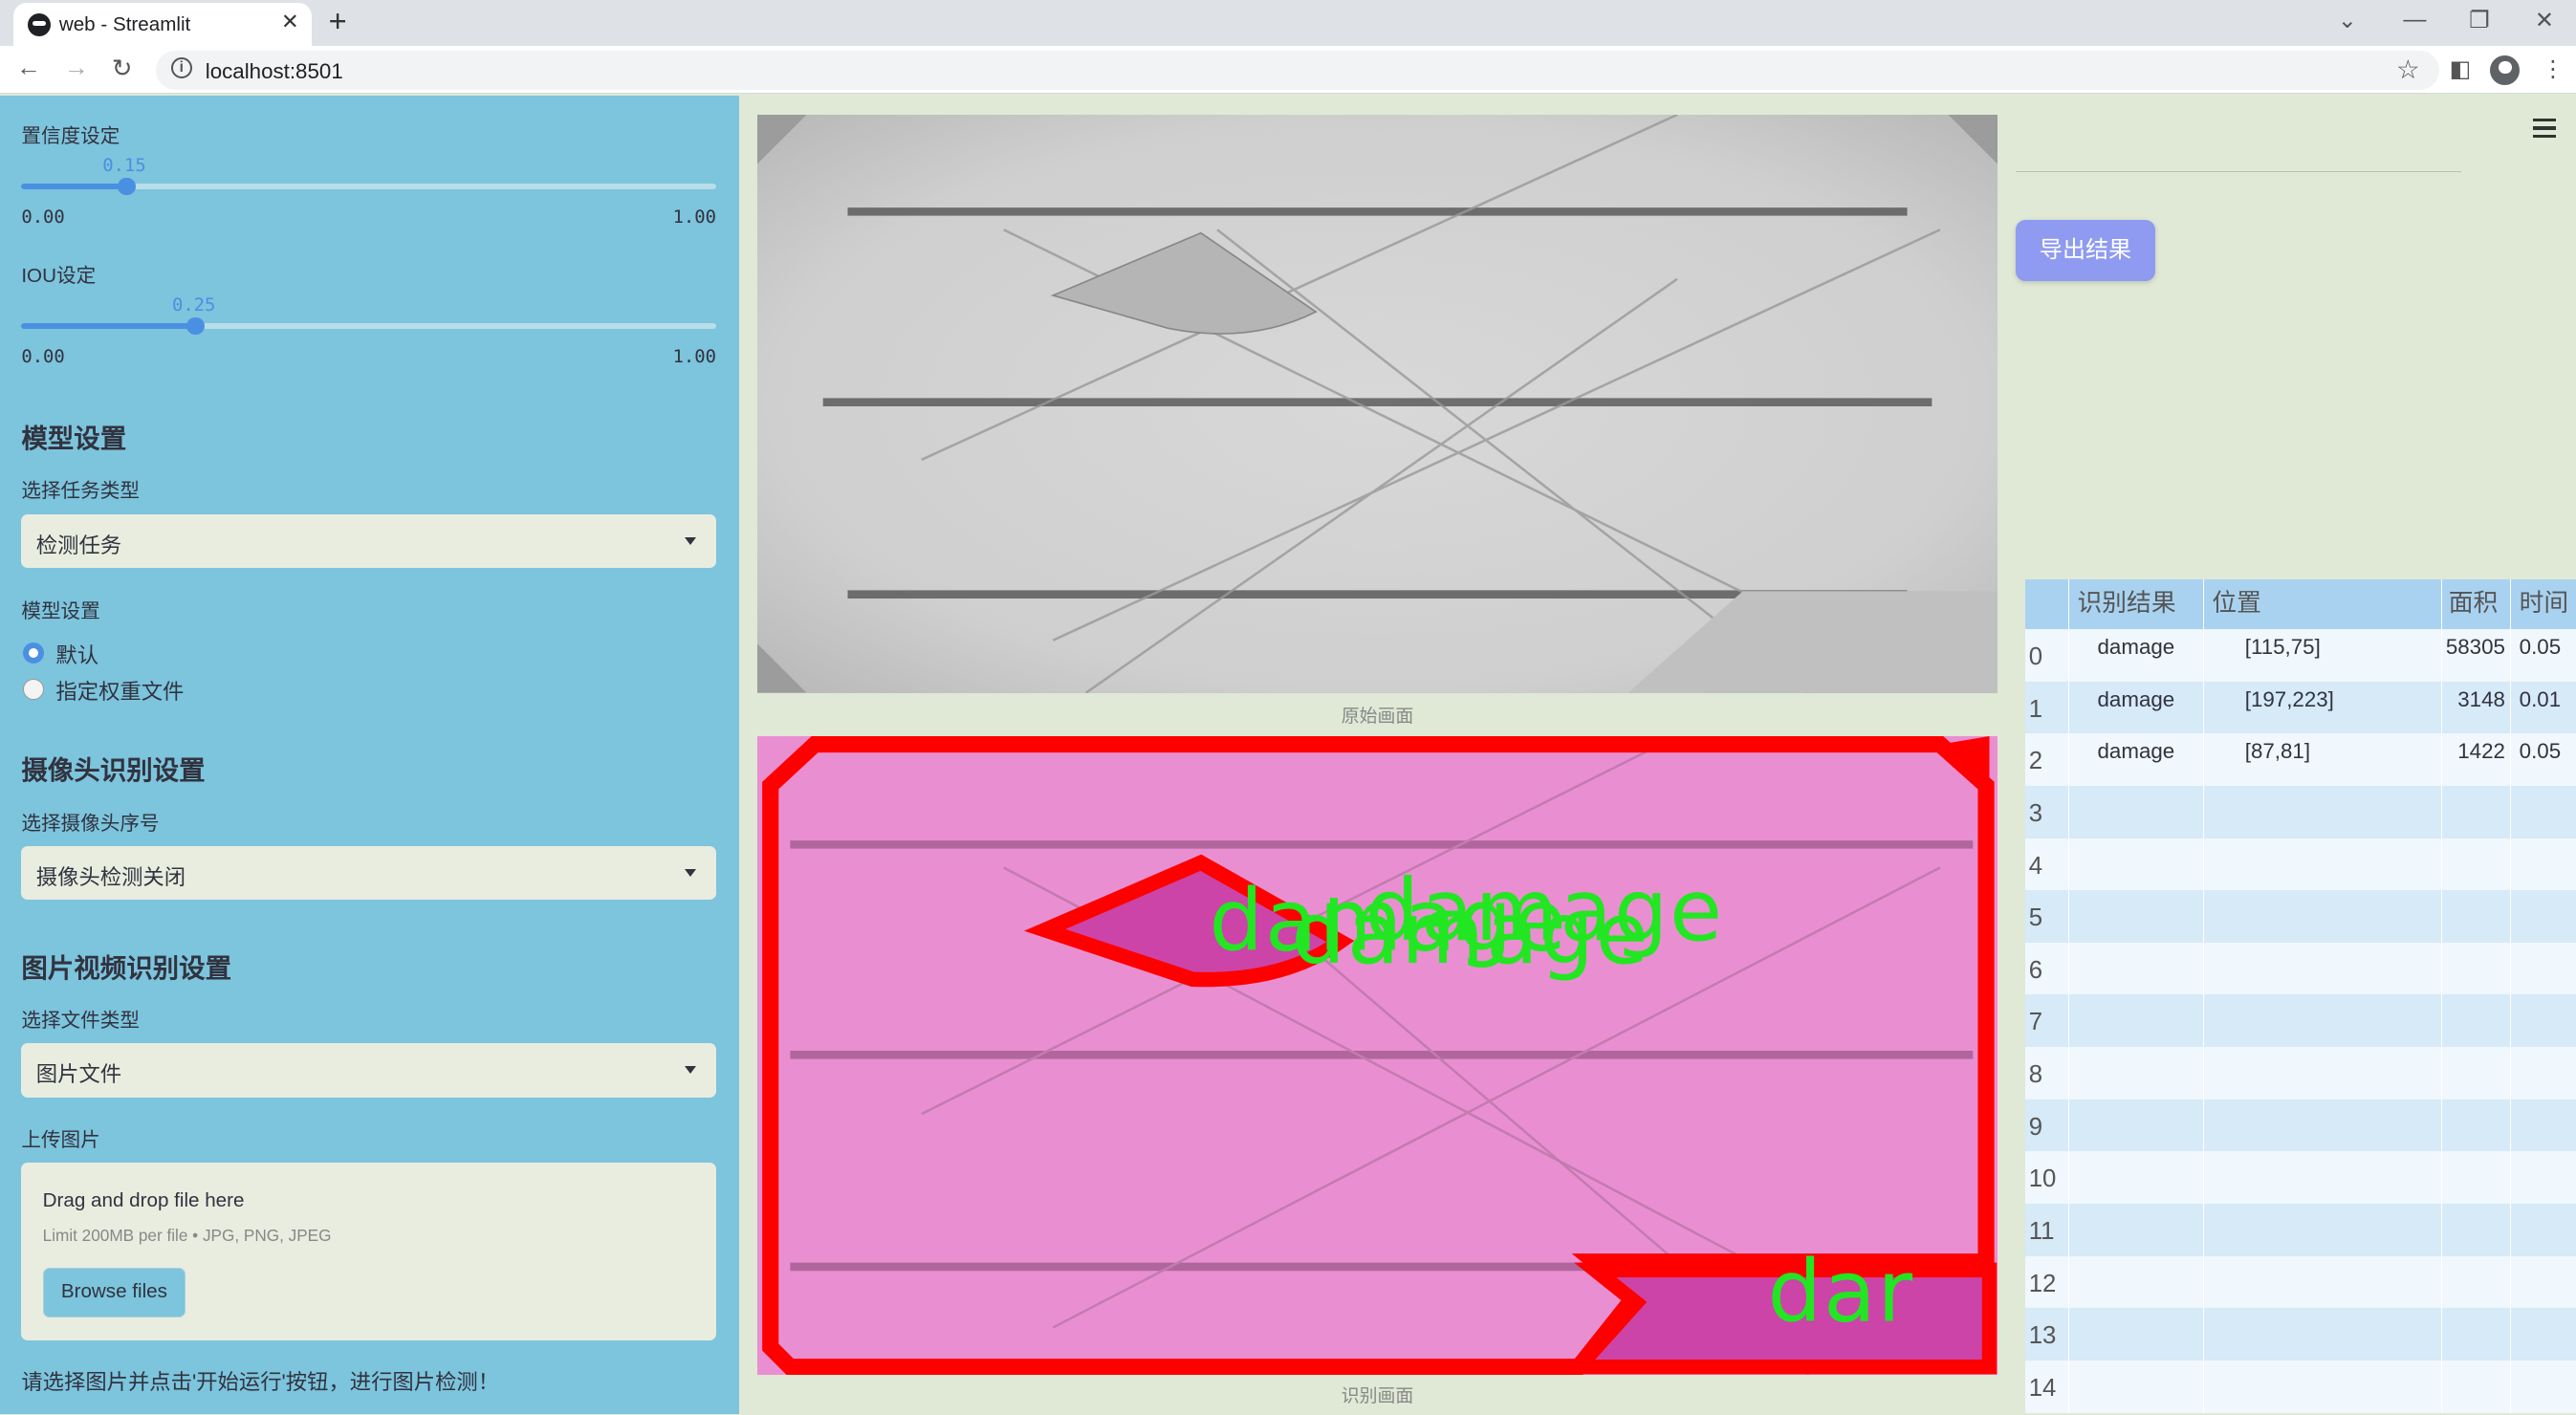  I want to click on column-header: 时间, so click(2543, 604).